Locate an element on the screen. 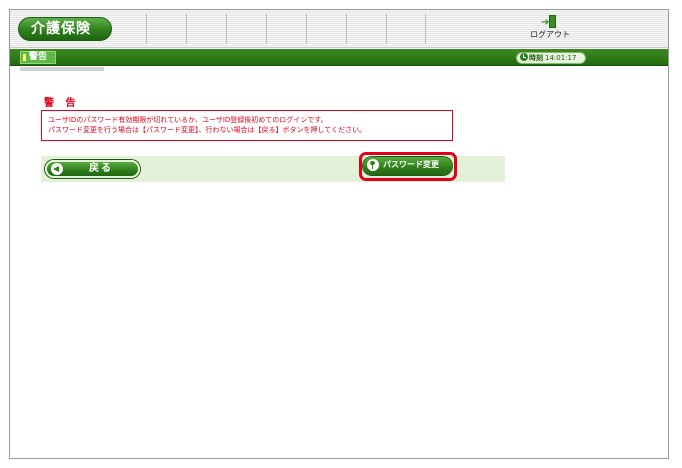 This screenshot has height=468, width=682. header: 介護保険 ➔ ログアウト is located at coordinates (339, 29).